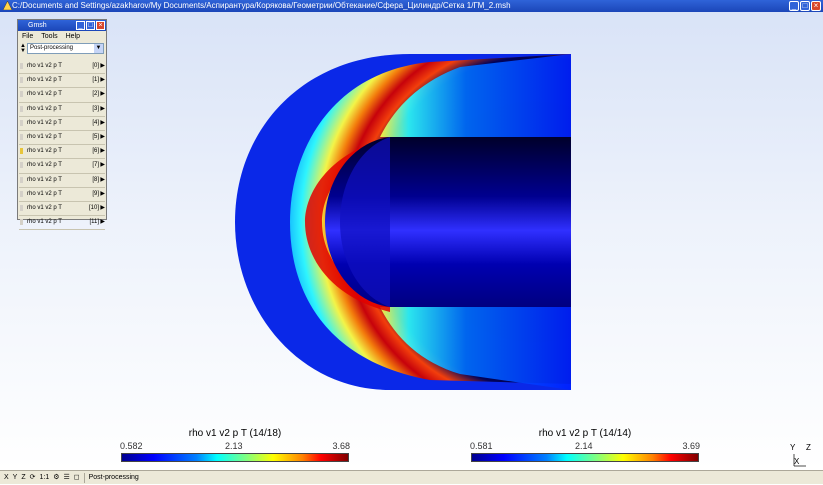 The width and height of the screenshot is (823, 485). What do you see at coordinates (62, 209) in the screenshot?
I see `view-item-10: rho v1 v2 p T [10] ▶` at bounding box center [62, 209].